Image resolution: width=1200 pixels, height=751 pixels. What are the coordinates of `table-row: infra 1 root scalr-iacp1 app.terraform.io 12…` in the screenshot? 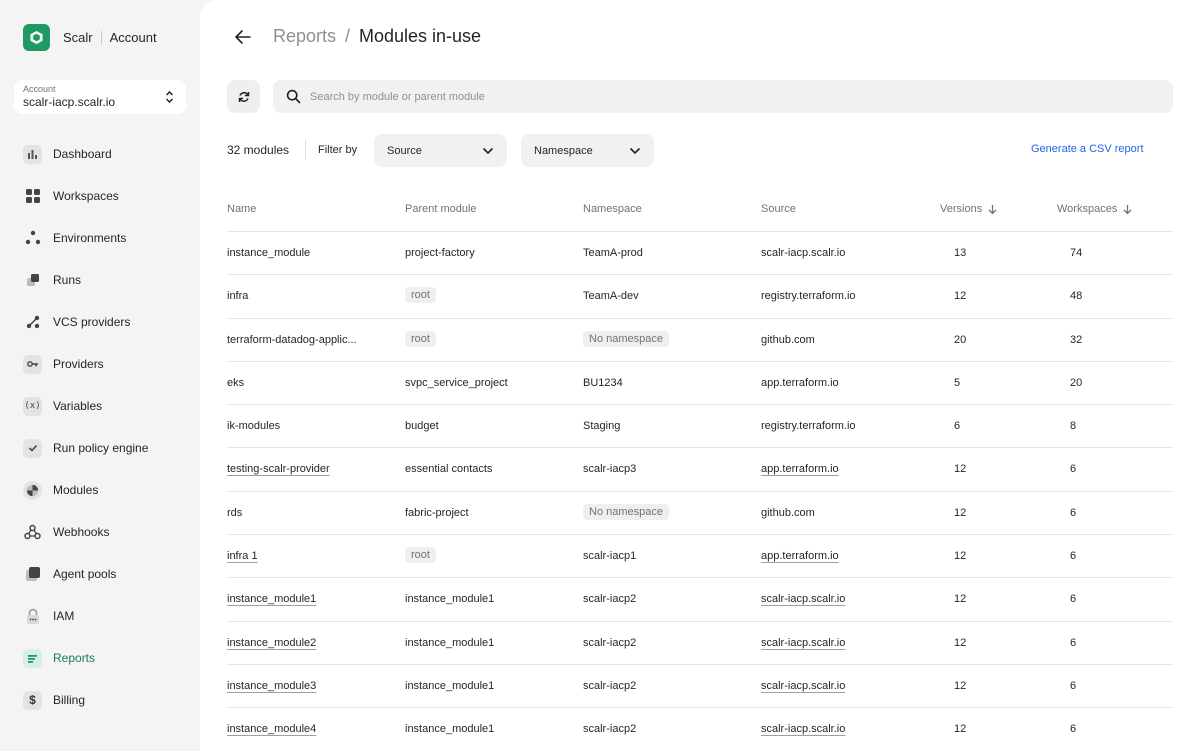 It's located at (700, 557).